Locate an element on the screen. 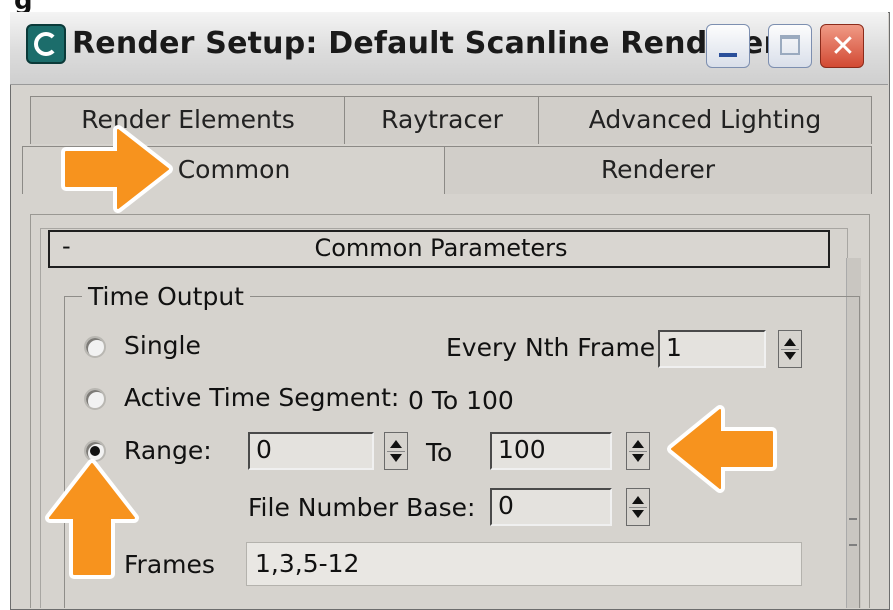  active-time-segment-value: 0 To 100 is located at coordinates (461, 400).